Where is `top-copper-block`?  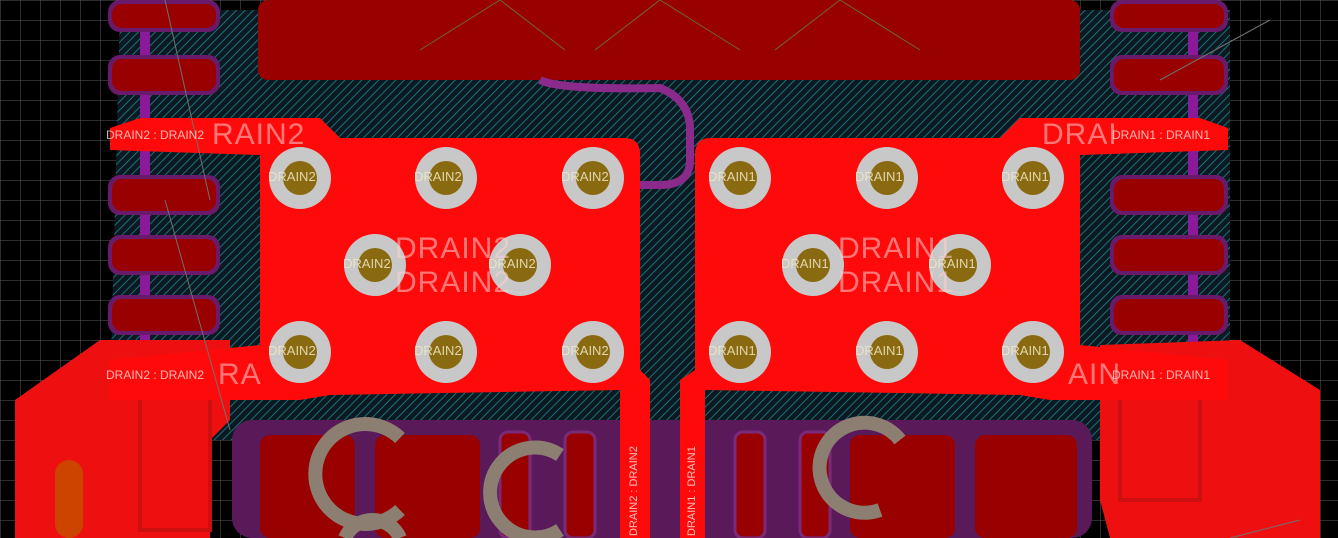 top-copper-block is located at coordinates (669, 40).